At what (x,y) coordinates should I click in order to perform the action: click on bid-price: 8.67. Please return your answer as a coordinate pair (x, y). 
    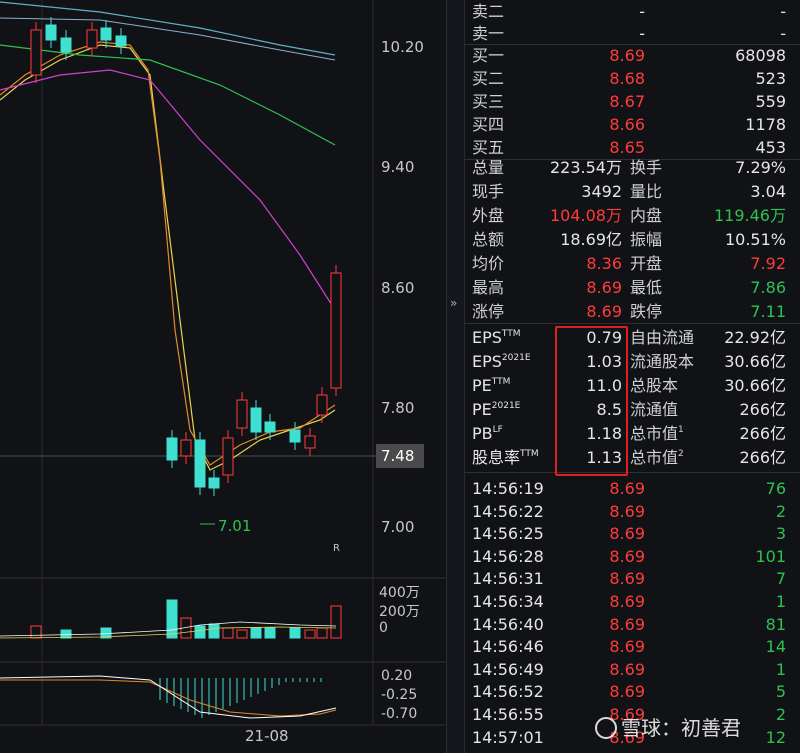
    Looking at the image, I should click on (627, 101).